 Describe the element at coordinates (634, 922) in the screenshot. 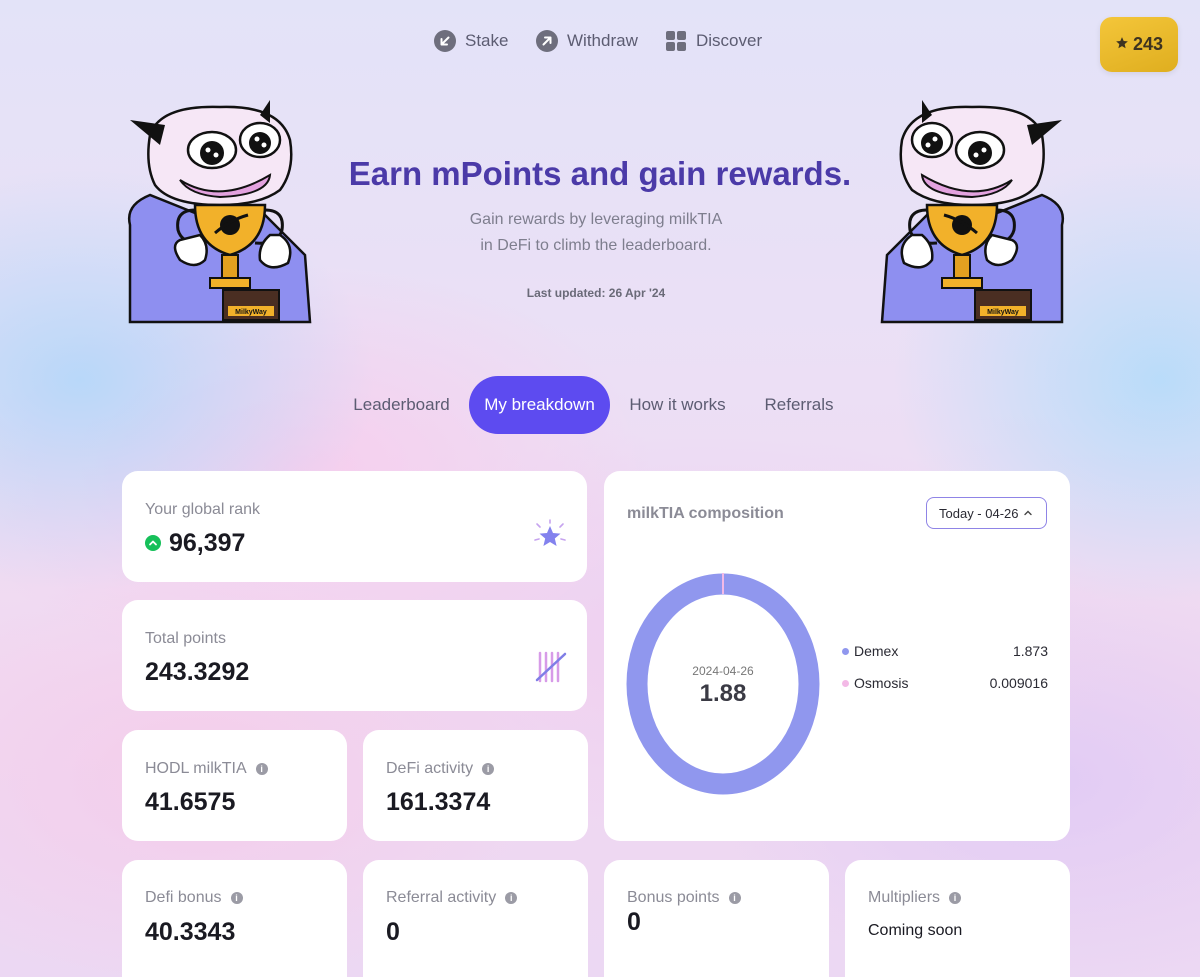

I see `bonus-points-value: 0` at that location.